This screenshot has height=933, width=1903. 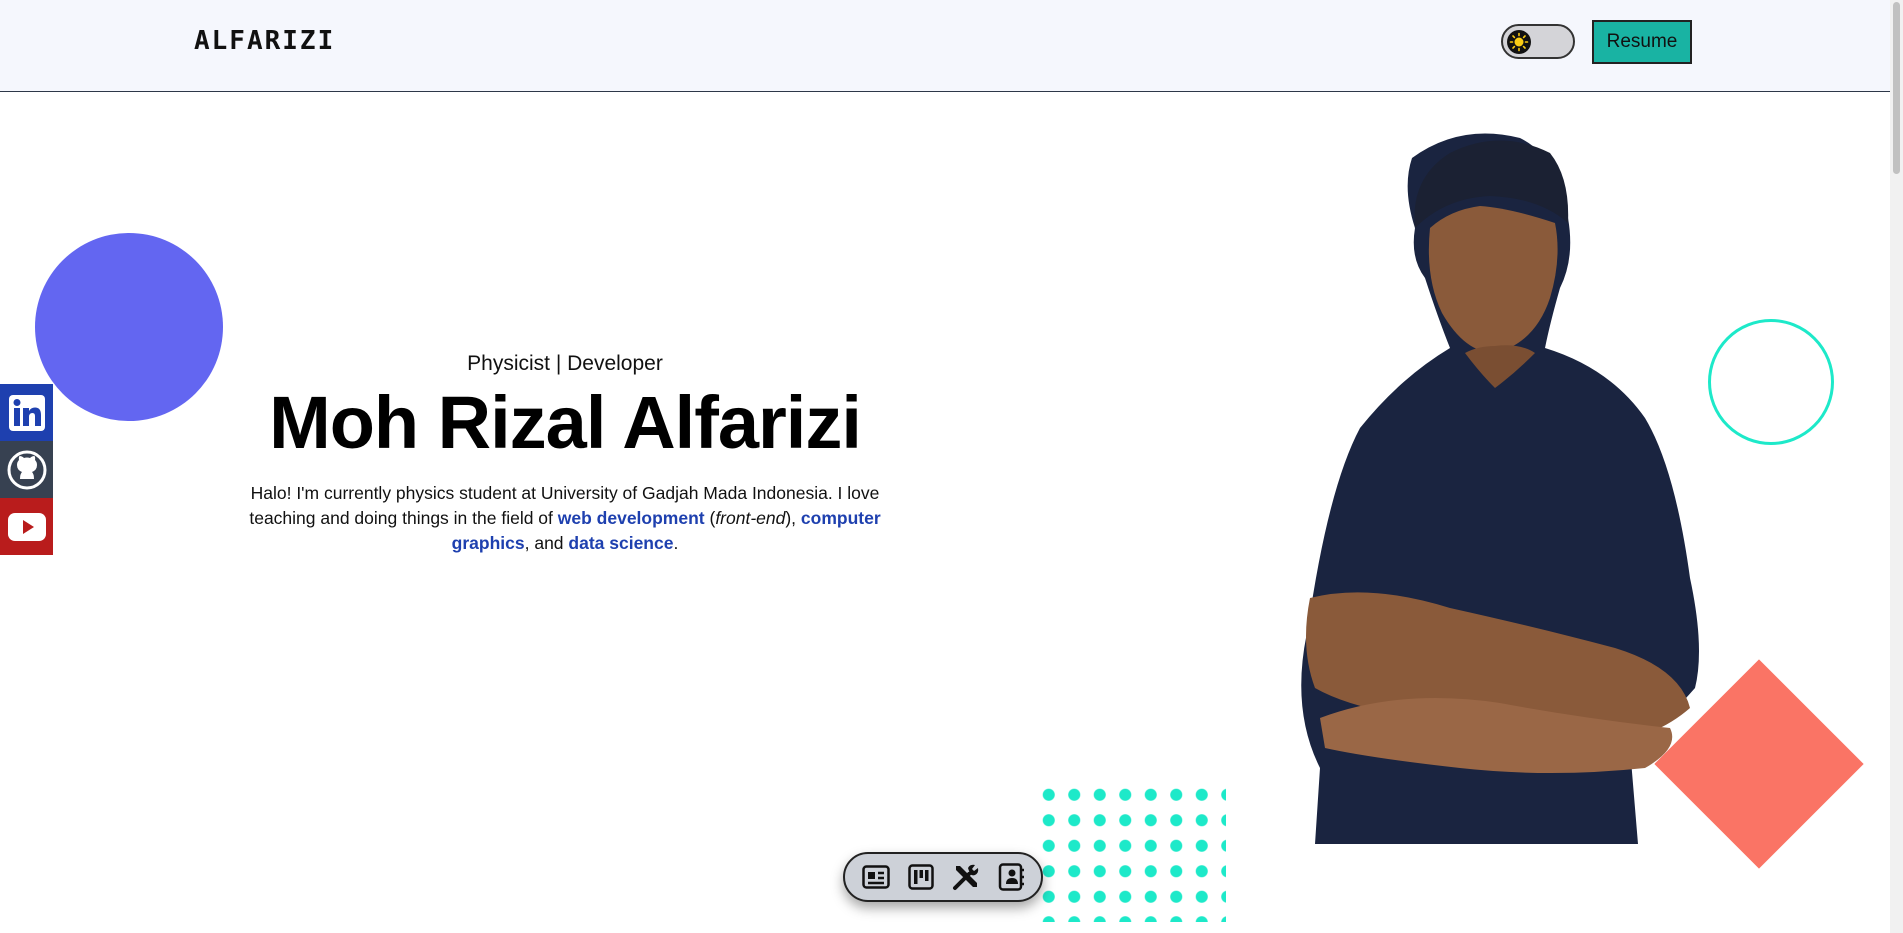 I want to click on github-link, so click(x=26, y=469).